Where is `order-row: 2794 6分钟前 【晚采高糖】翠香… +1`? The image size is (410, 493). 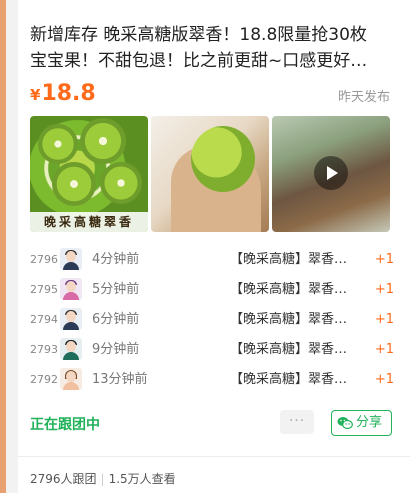 order-row: 2794 6分钟前 【晚采高糖】翠香… +1 is located at coordinates (212, 323).